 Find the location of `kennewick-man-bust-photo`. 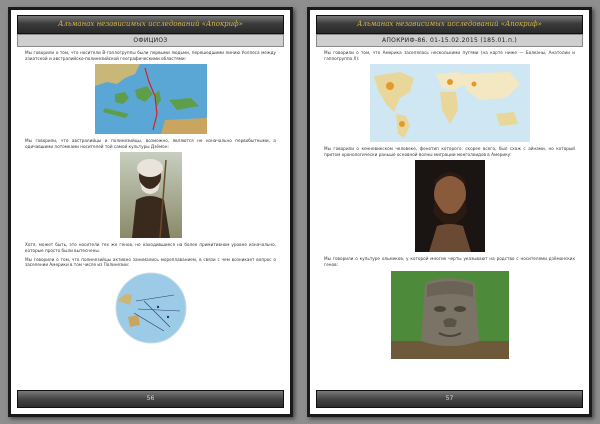

kennewick-man-bust-photo is located at coordinates (449, 206).